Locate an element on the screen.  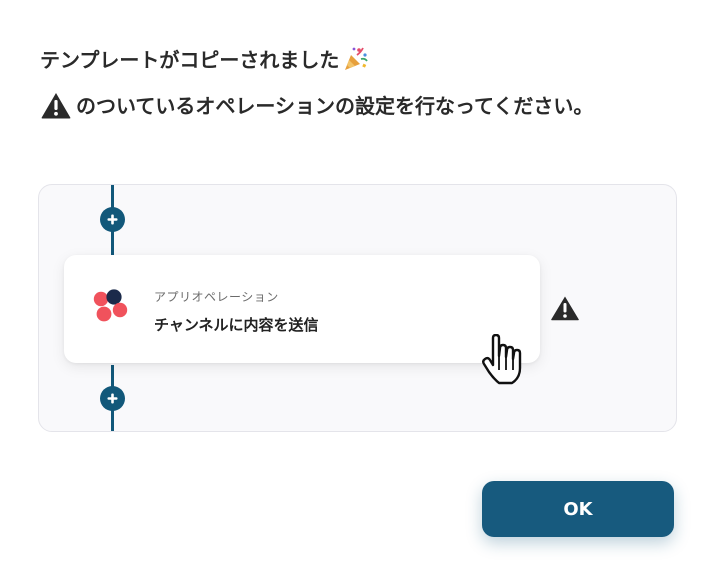
add-step-button-top is located at coordinates (112, 219).